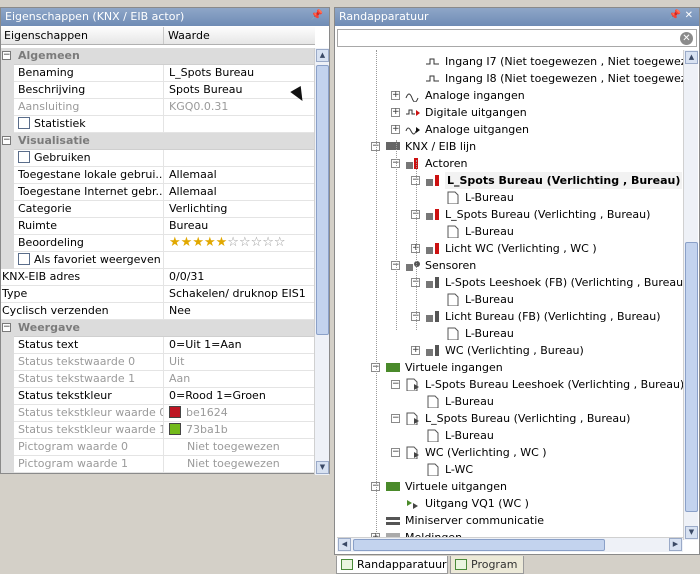 The height and width of the screenshot is (574, 700). What do you see at coordinates (158, 311) in the screenshot?
I see `property-row: Cyclisch verzenden Nee` at bounding box center [158, 311].